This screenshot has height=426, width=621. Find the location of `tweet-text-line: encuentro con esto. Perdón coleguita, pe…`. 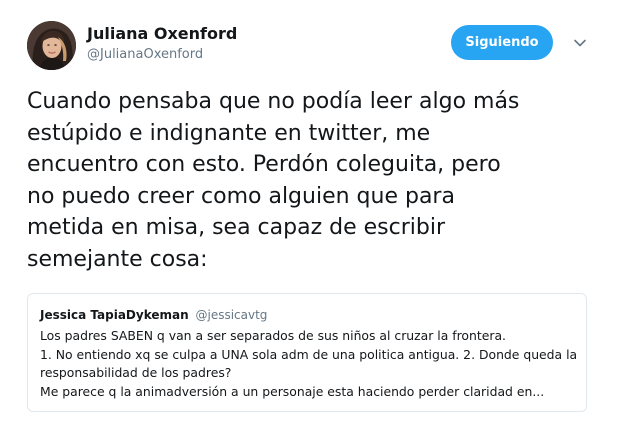

tweet-text-line: encuentro con esto. Perdón coleguita, pe… is located at coordinates (264, 164).